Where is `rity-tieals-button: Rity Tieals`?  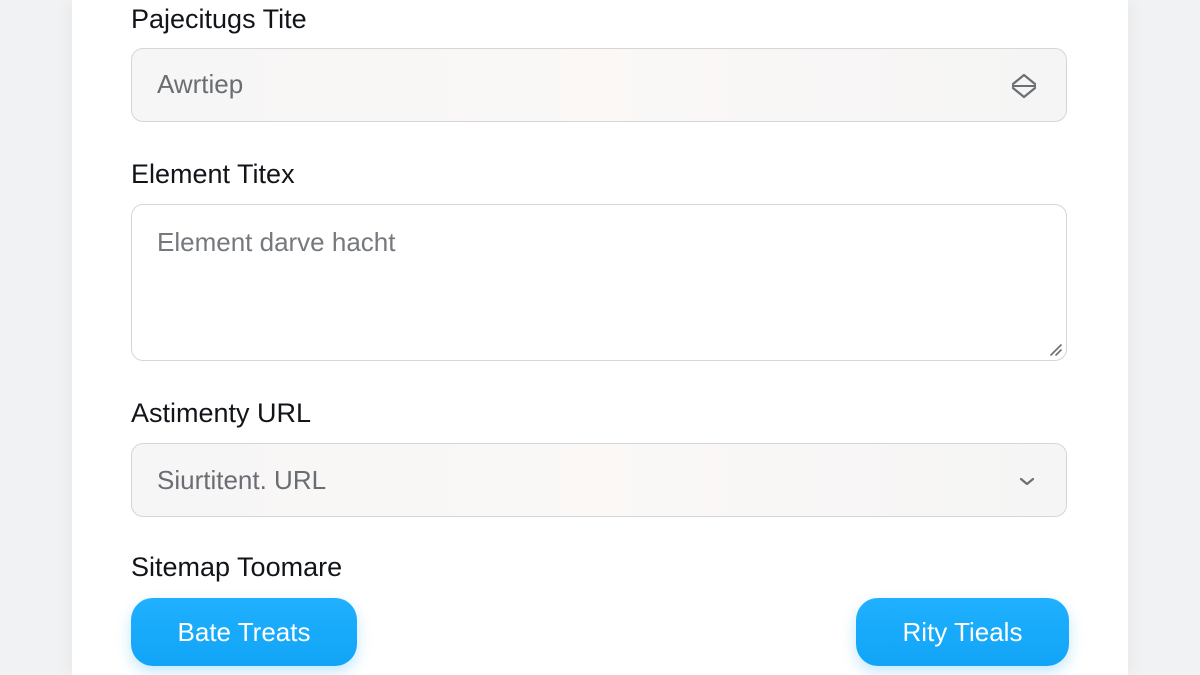 rity-tieals-button: Rity Tieals is located at coordinates (962, 632).